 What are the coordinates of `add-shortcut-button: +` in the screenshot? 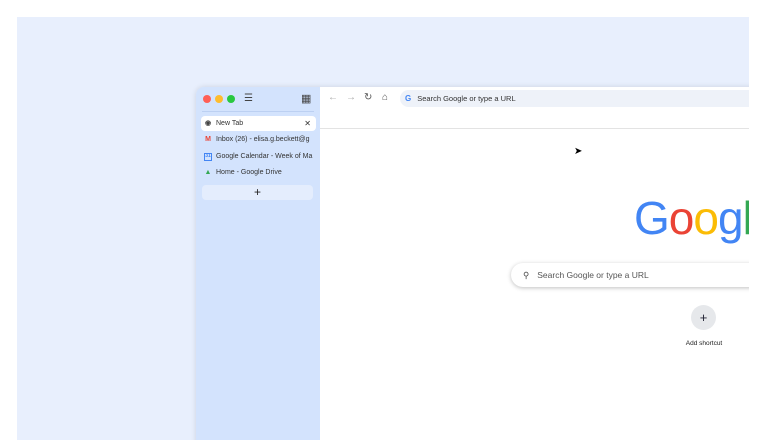 It's located at (703, 317).